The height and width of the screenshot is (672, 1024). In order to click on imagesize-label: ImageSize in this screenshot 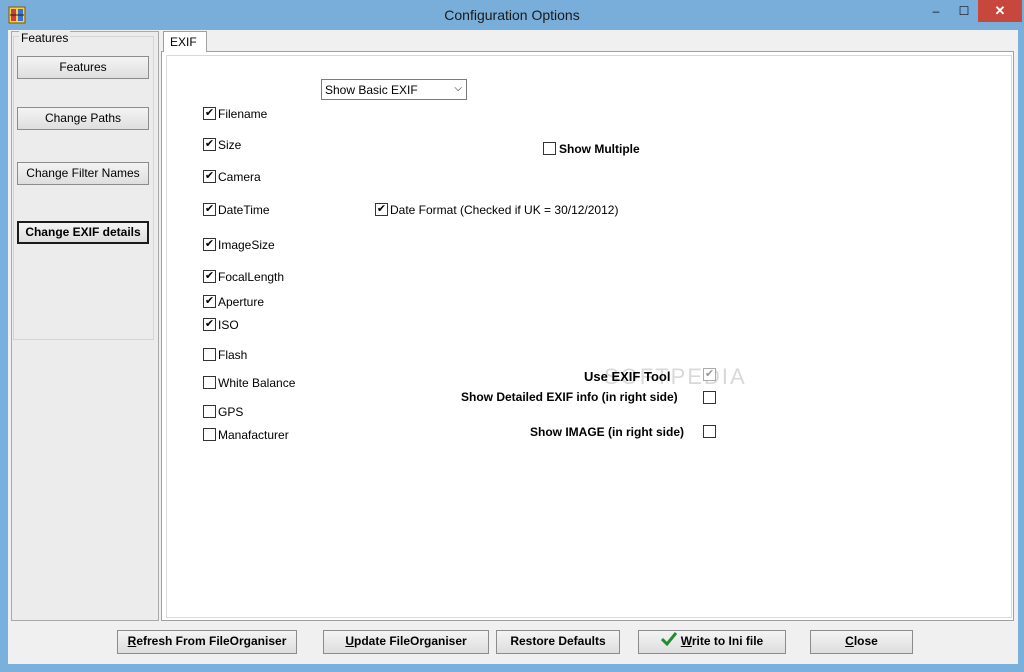, I will do `click(246, 245)`.